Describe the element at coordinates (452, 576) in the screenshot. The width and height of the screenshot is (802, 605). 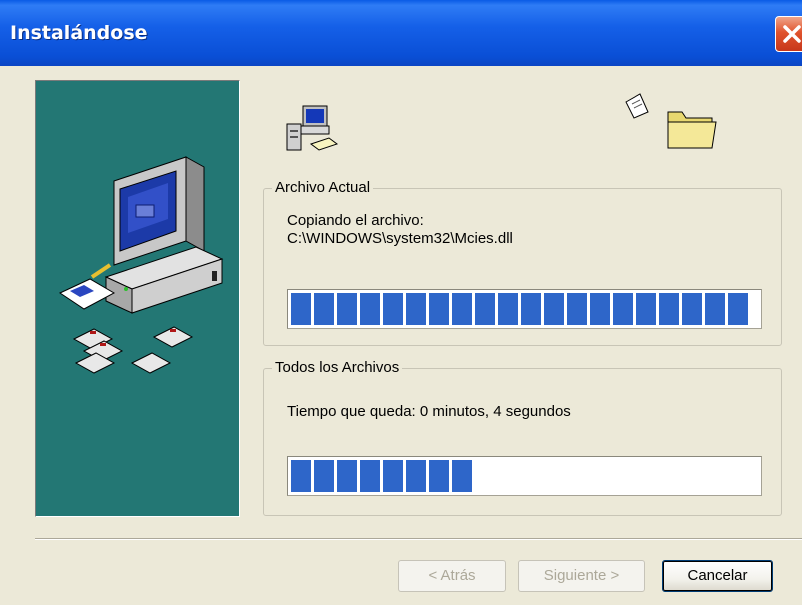
I see `back-button: < Atrás` at that location.